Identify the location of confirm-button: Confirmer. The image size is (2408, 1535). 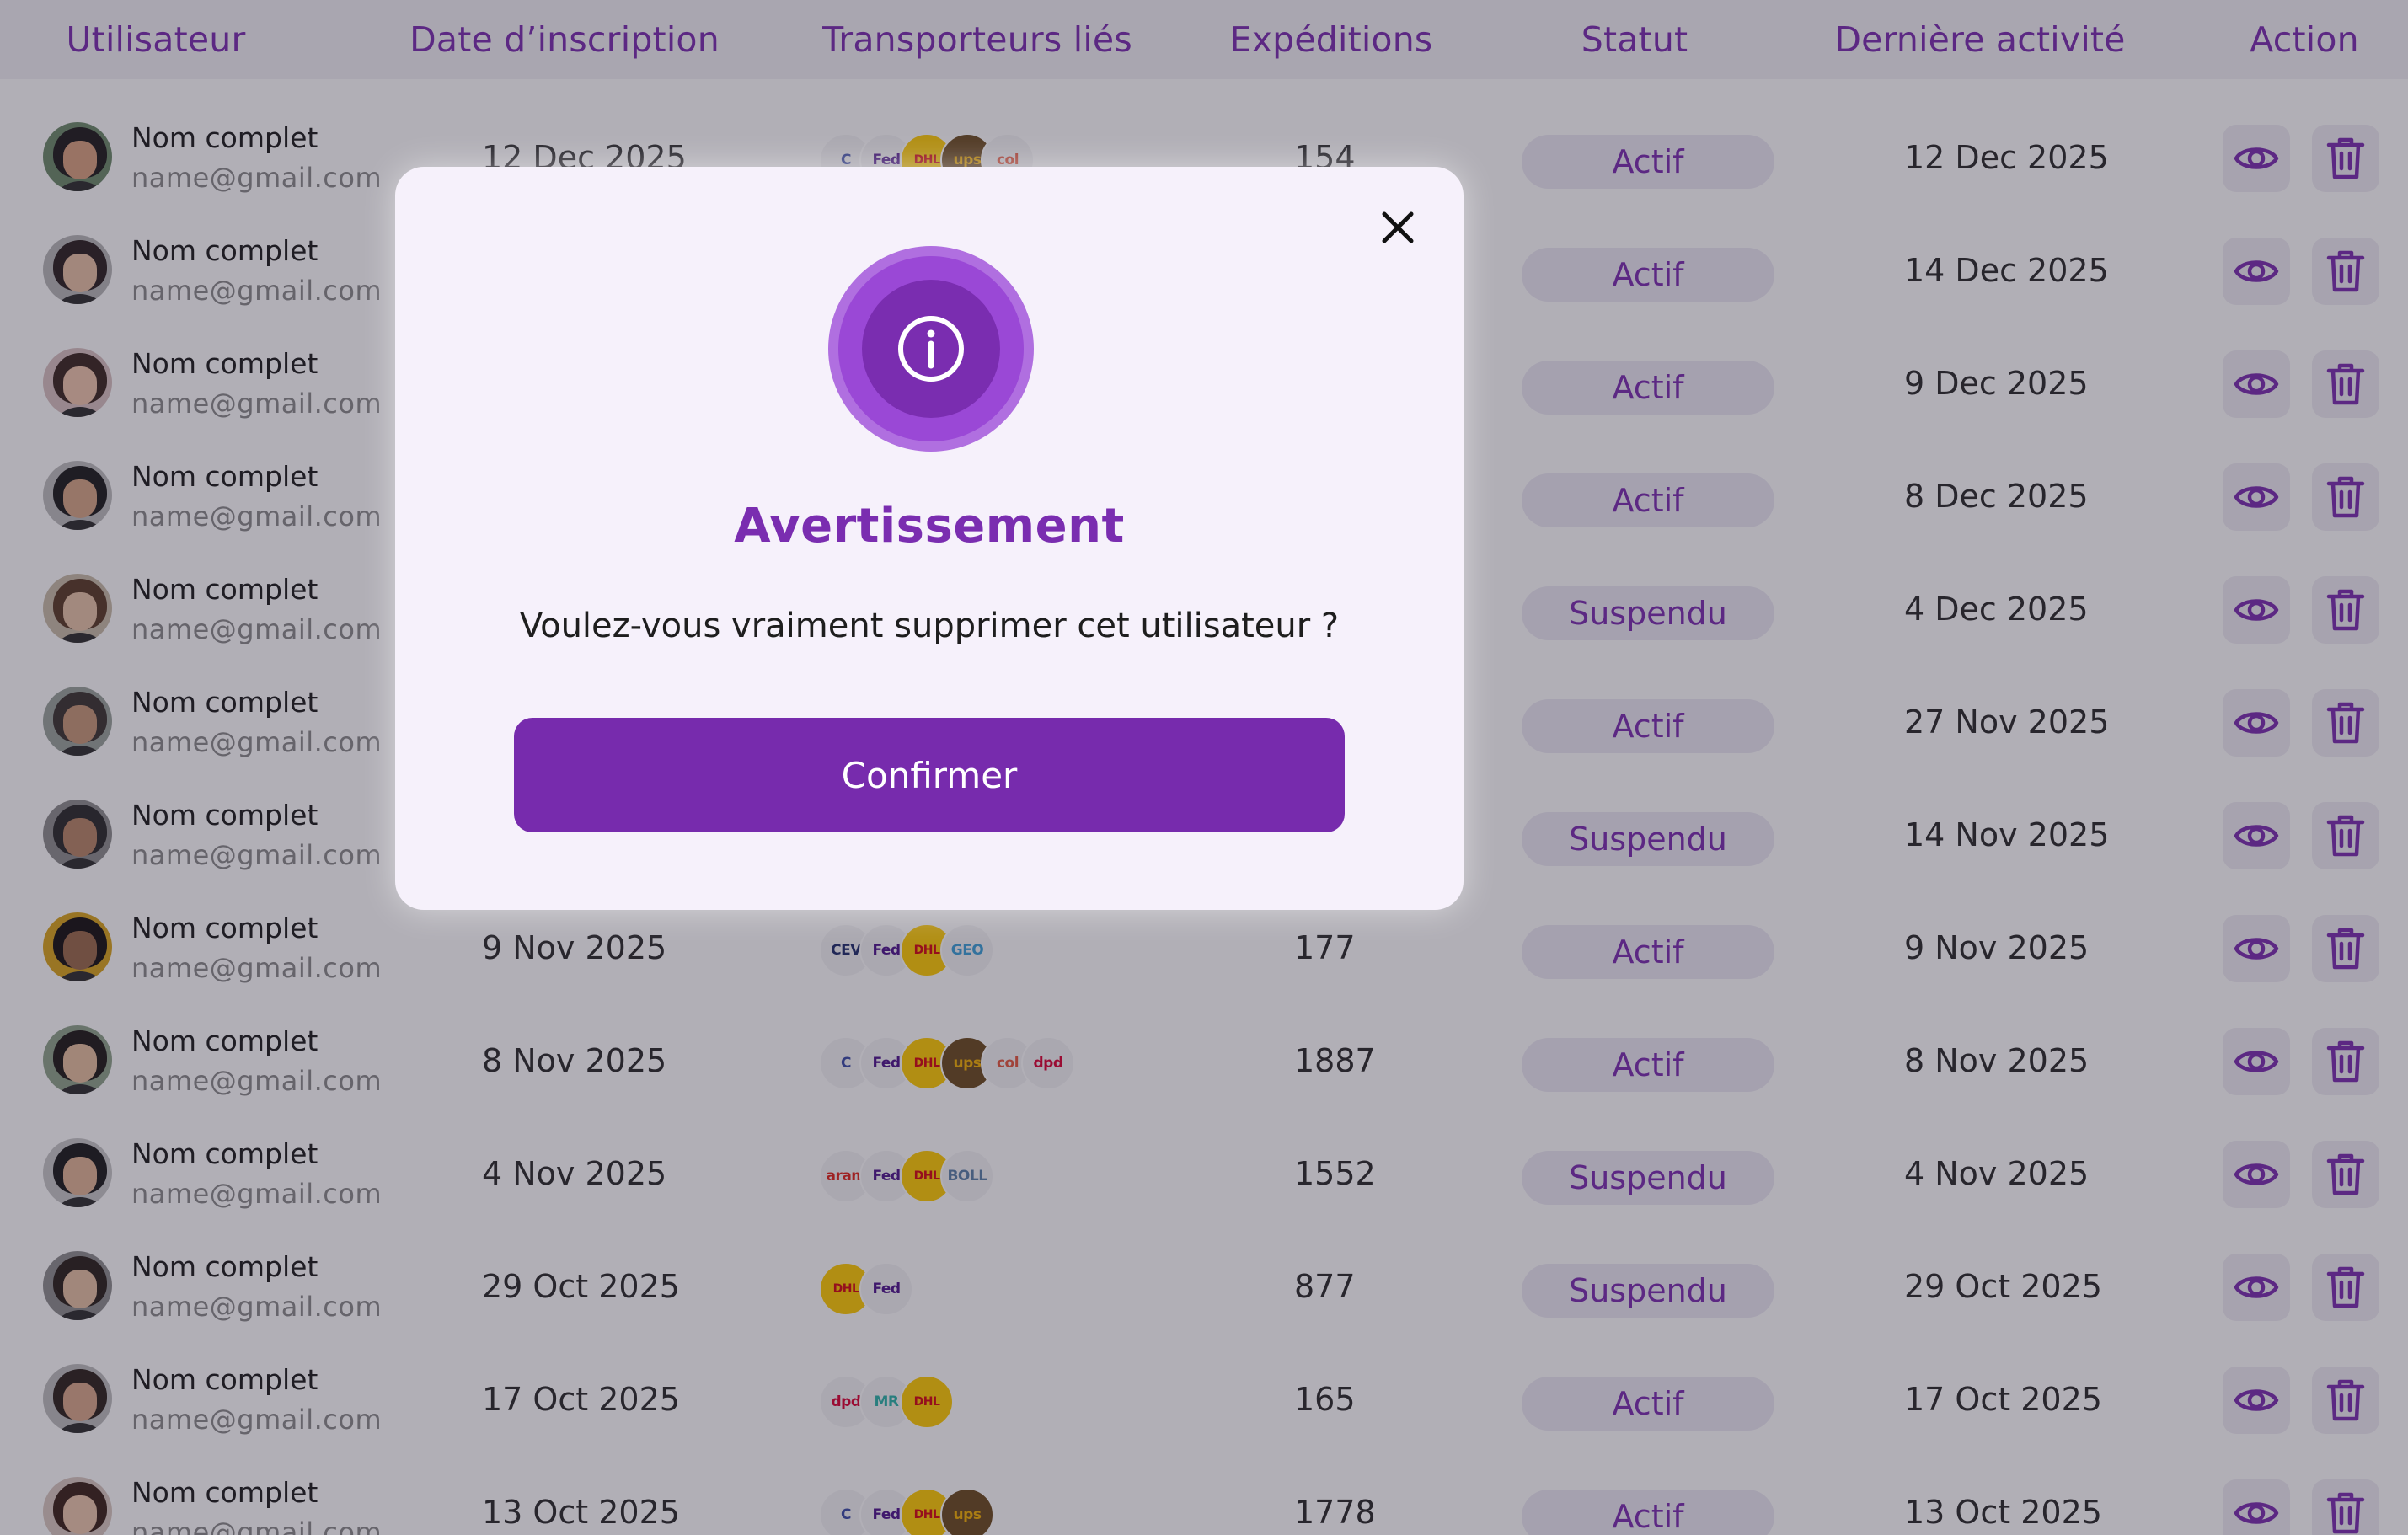
(929, 775).